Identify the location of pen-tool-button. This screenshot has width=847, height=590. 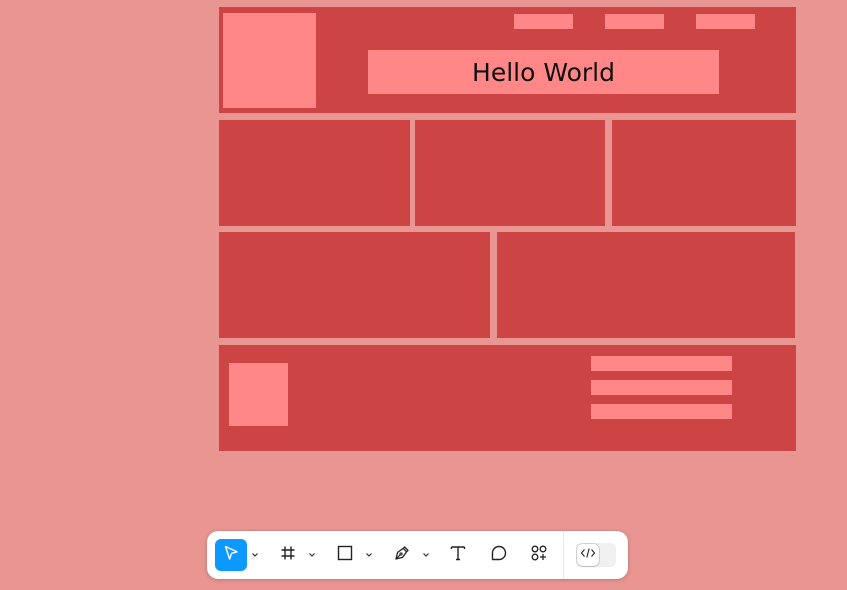
(402, 555).